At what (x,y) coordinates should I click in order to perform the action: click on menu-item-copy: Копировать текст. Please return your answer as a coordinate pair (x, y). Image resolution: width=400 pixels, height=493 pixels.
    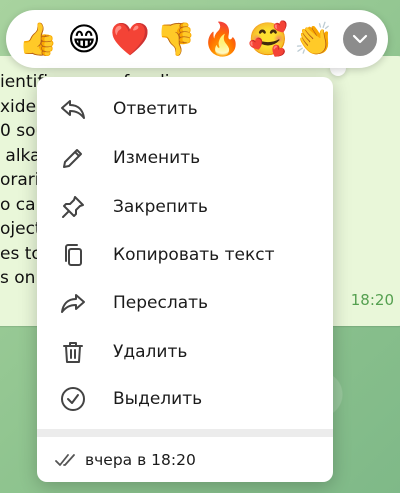
    Looking at the image, I should click on (185, 255).